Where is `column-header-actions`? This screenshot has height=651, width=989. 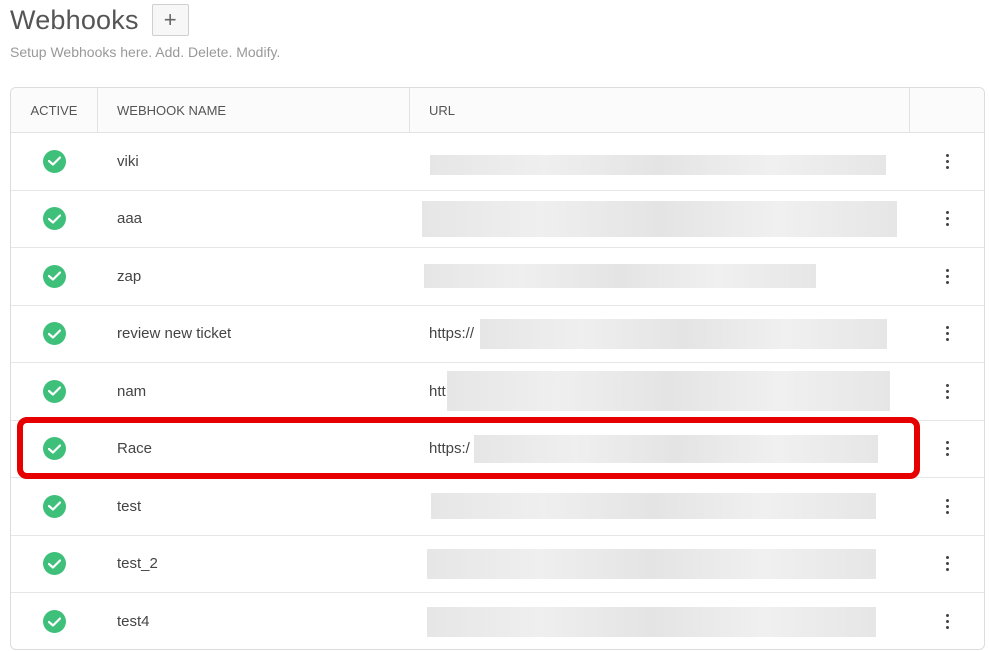 column-header-actions is located at coordinates (947, 110).